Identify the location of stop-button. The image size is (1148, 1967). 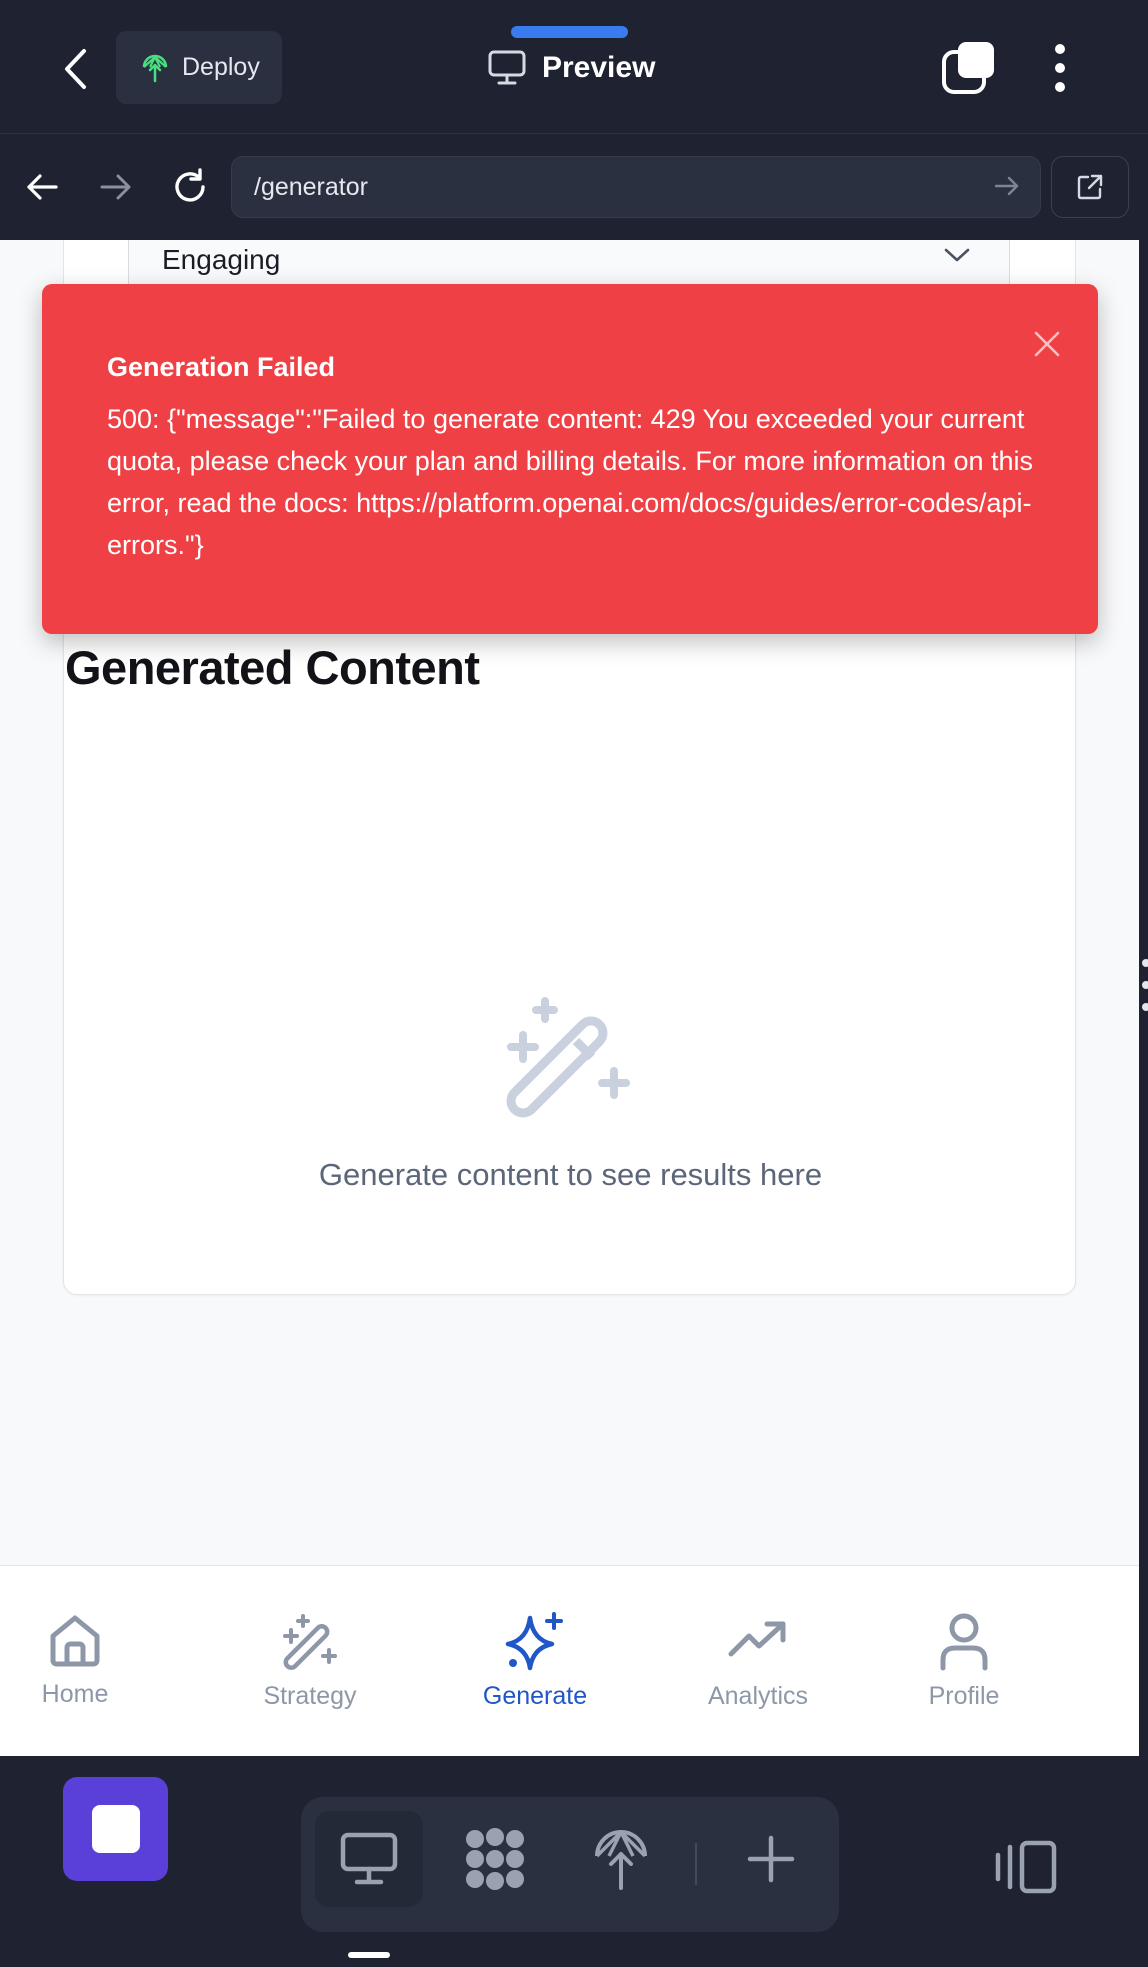
(115, 1829).